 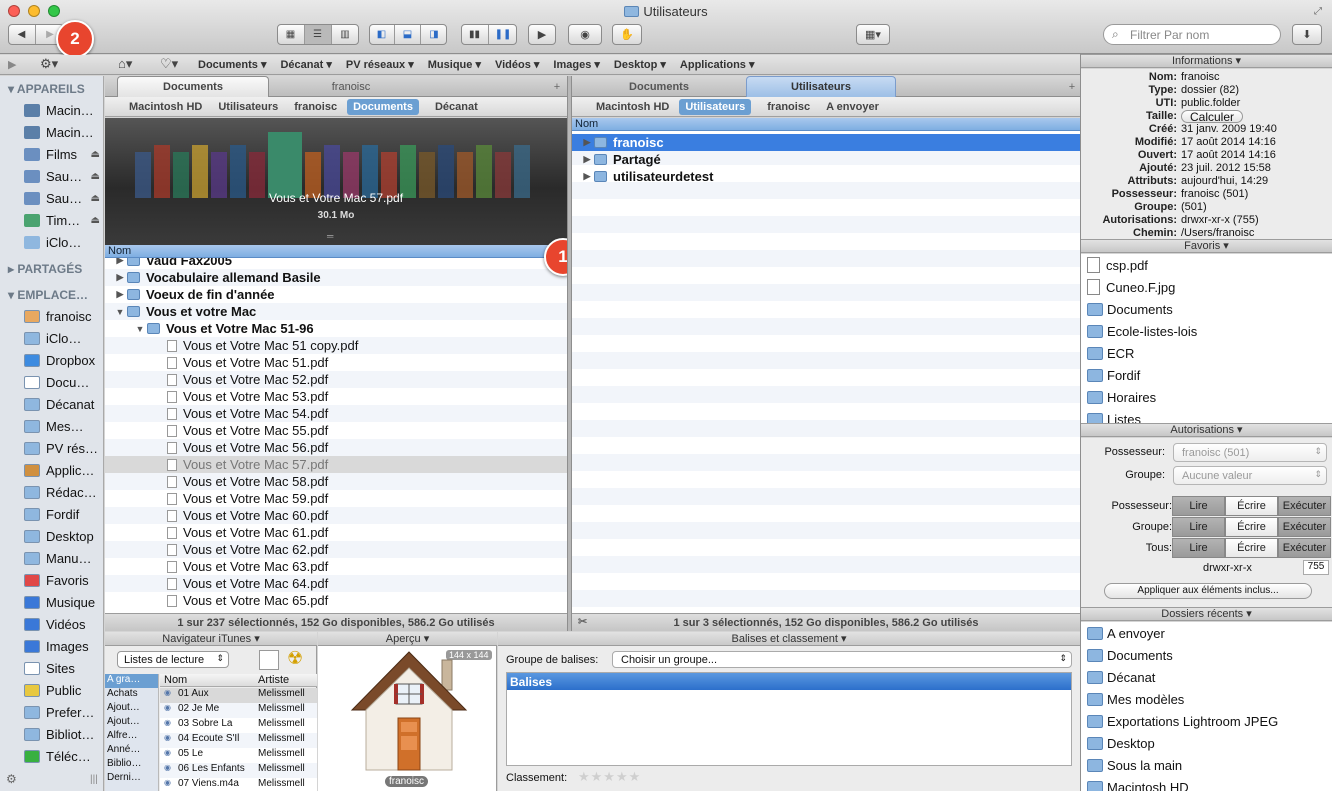 What do you see at coordinates (336, 464) in the screenshot?
I see `file-row: Vous et Votre Mac 57.pdf` at bounding box center [336, 464].